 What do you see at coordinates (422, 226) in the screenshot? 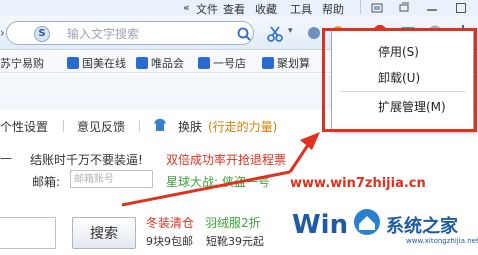
I see `watermark-brand: 系统之家` at bounding box center [422, 226].